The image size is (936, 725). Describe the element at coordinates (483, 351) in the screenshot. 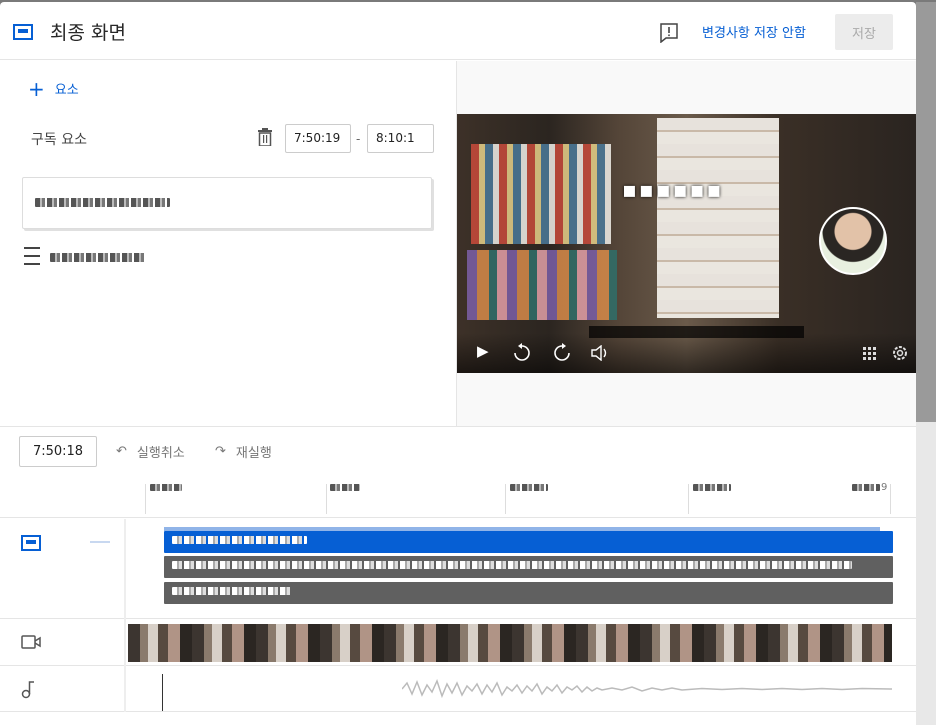

I see `play-icon: ▶` at that location.